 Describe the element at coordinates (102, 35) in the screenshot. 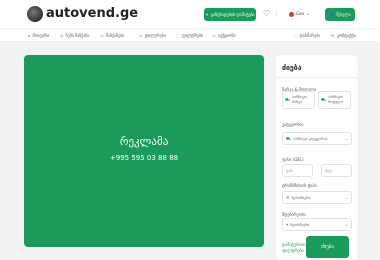

I see `car-icon: ▭` at that location.